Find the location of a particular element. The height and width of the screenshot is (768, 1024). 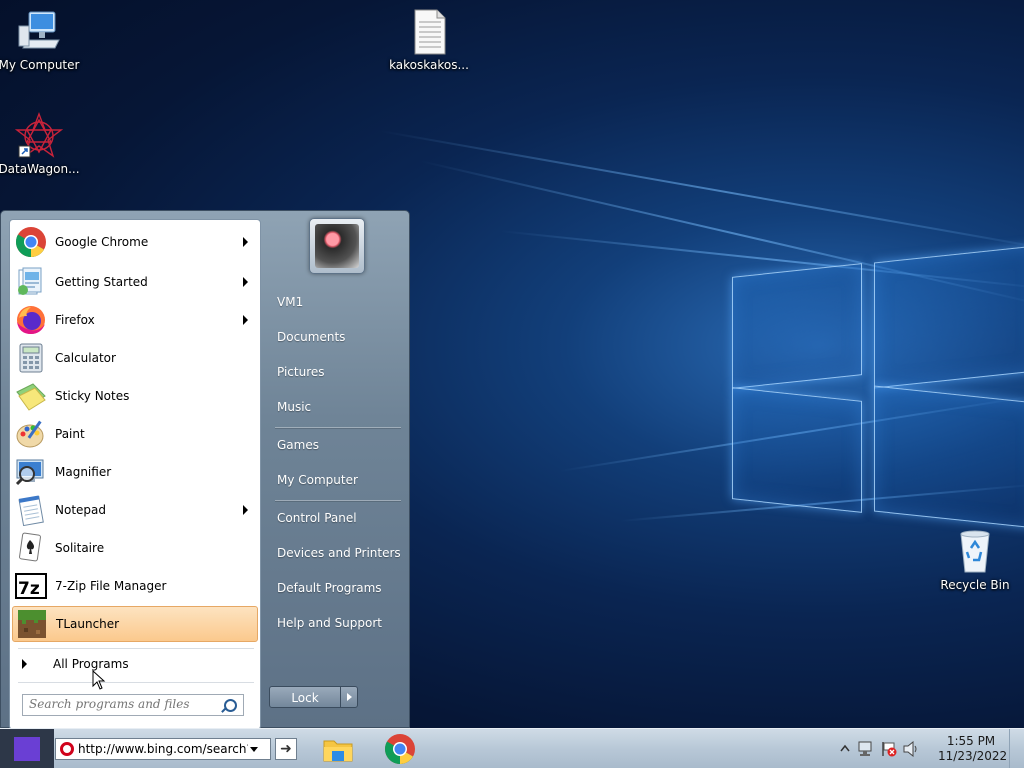

clock-date: 11/23/2022 is located at coordinates (973, 756).